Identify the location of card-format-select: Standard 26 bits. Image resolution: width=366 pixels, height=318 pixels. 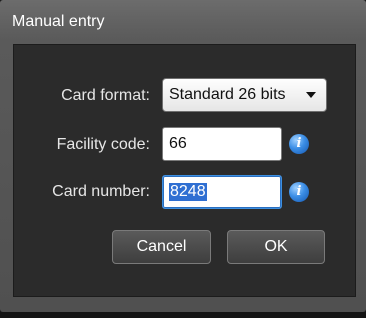
(244, 95).